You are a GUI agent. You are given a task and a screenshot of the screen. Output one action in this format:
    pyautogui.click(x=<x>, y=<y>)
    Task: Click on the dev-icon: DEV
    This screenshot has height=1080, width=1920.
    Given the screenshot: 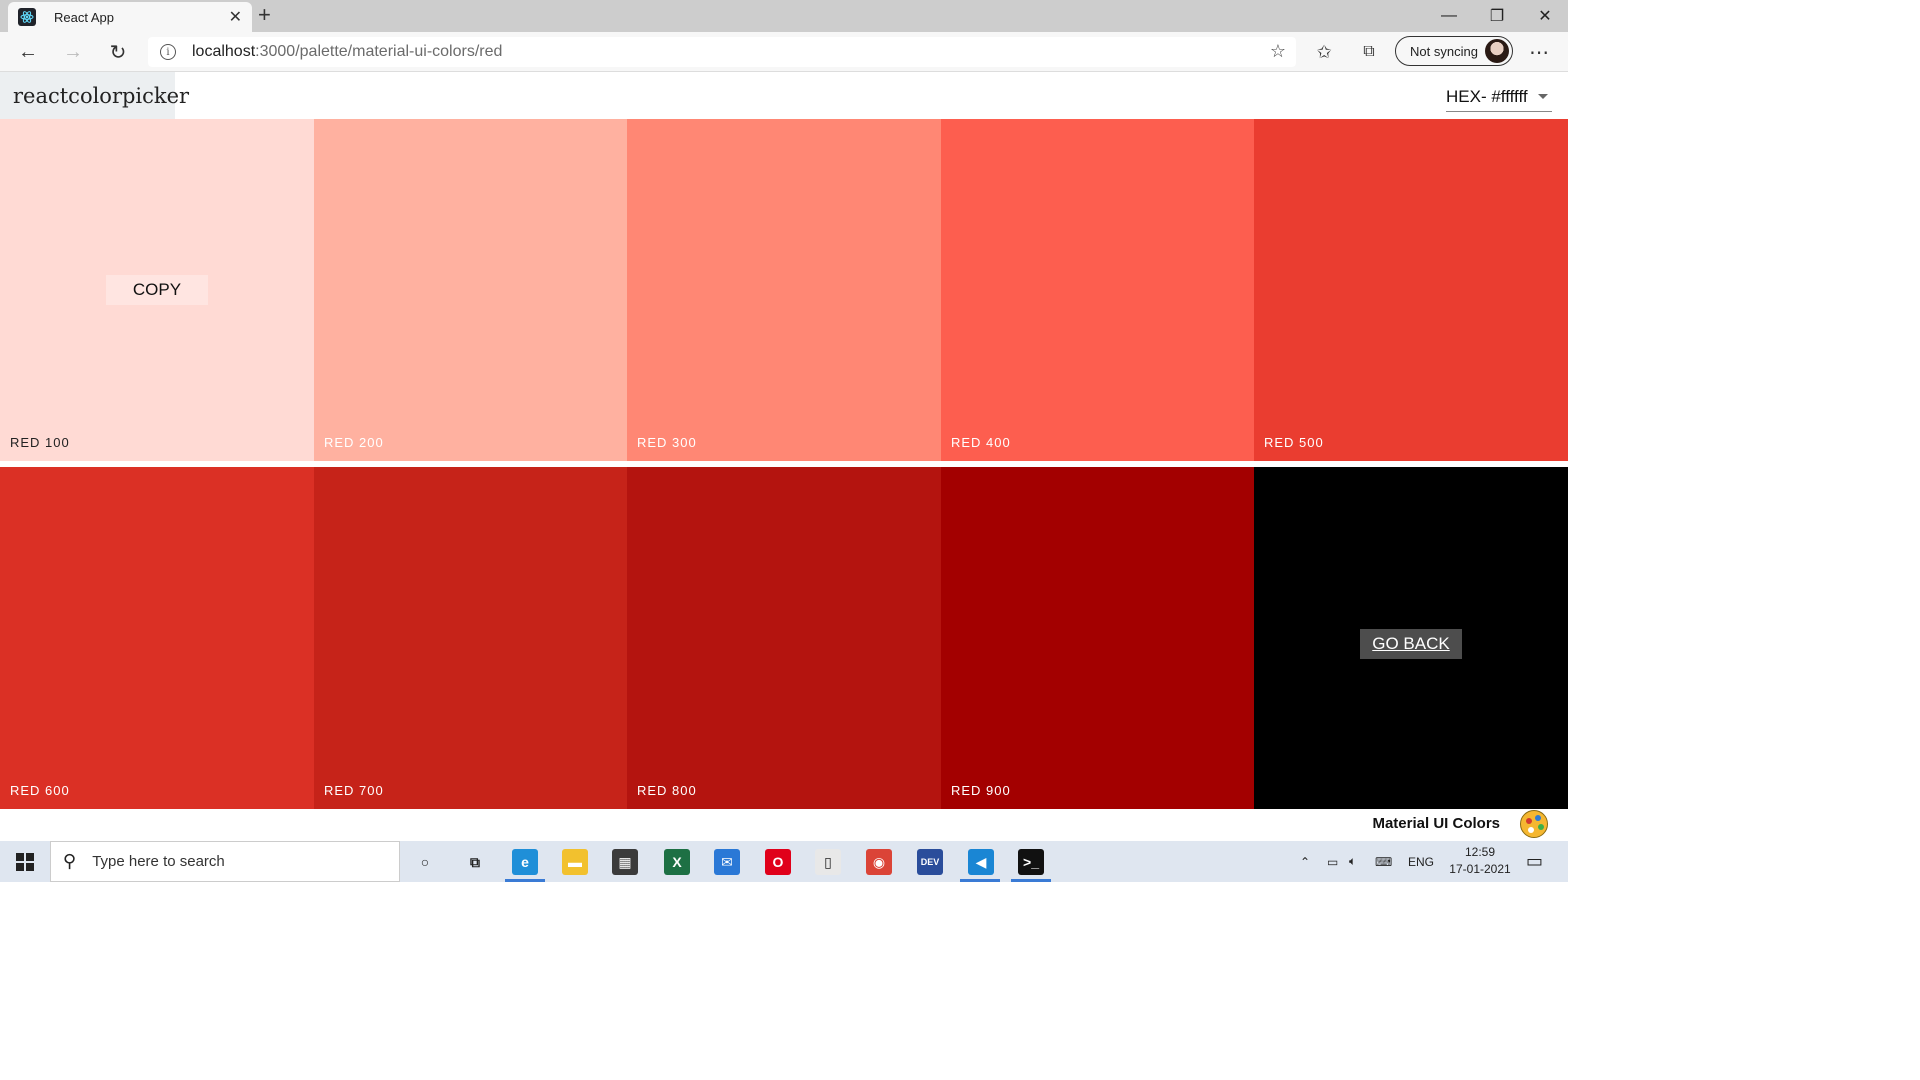 What is the action you would take?
    pyautogui.click(x=930, y=862)
    